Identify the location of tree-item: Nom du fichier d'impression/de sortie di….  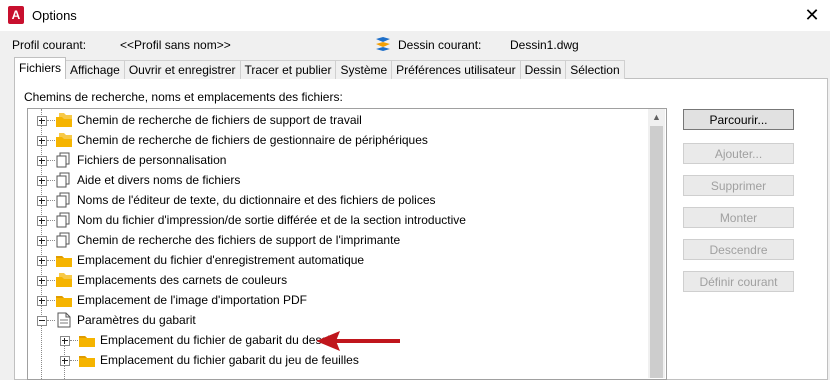
(338, 220).